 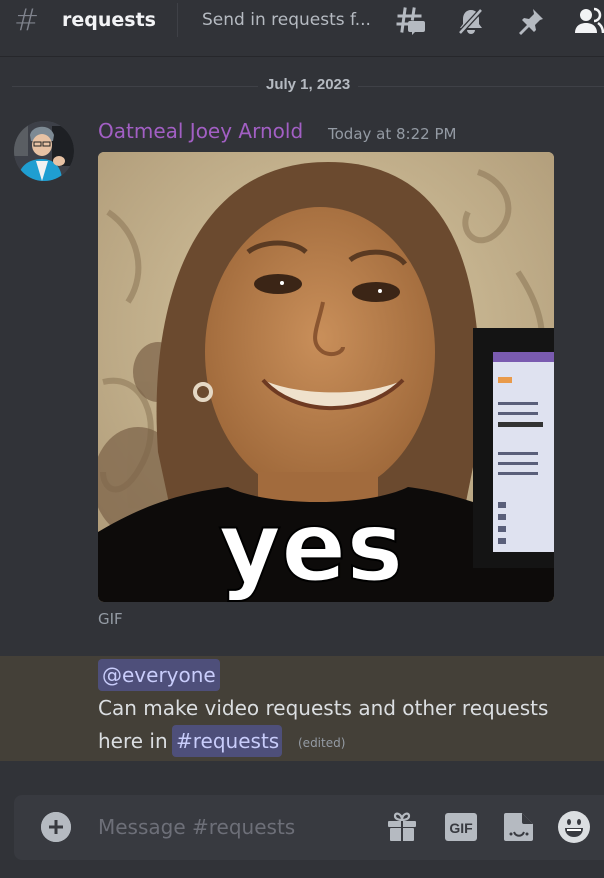 What do you see at coordinates (311, 546) in the screenshot?
I see `gif-overlay-text: yes` at bounding box center [311, 546].